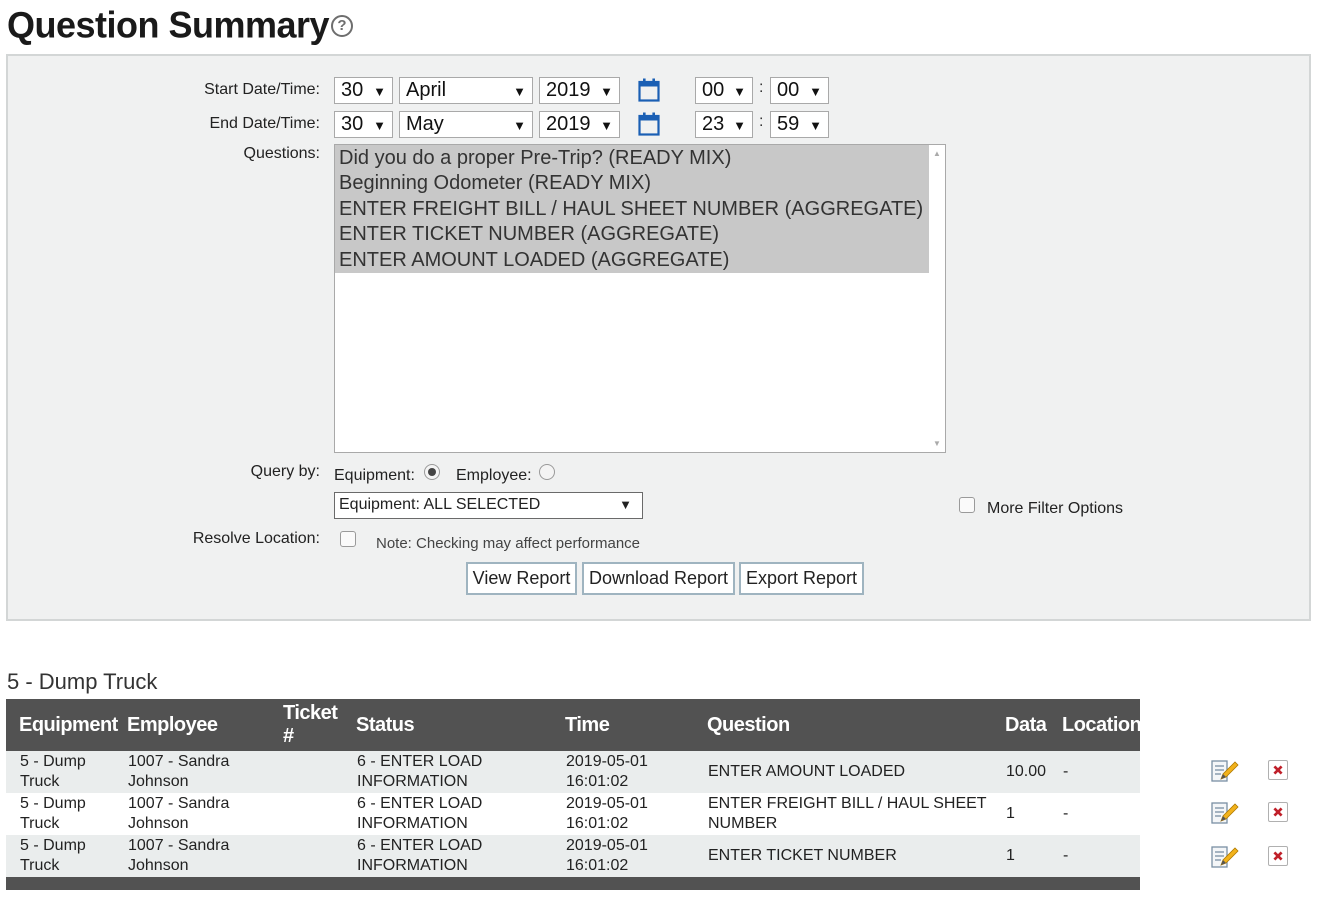 The height and width of the screenshot is (899, 1320). I want to click on equipment-select-value: Equipment: ALL SELECTED, so click(440, 504).